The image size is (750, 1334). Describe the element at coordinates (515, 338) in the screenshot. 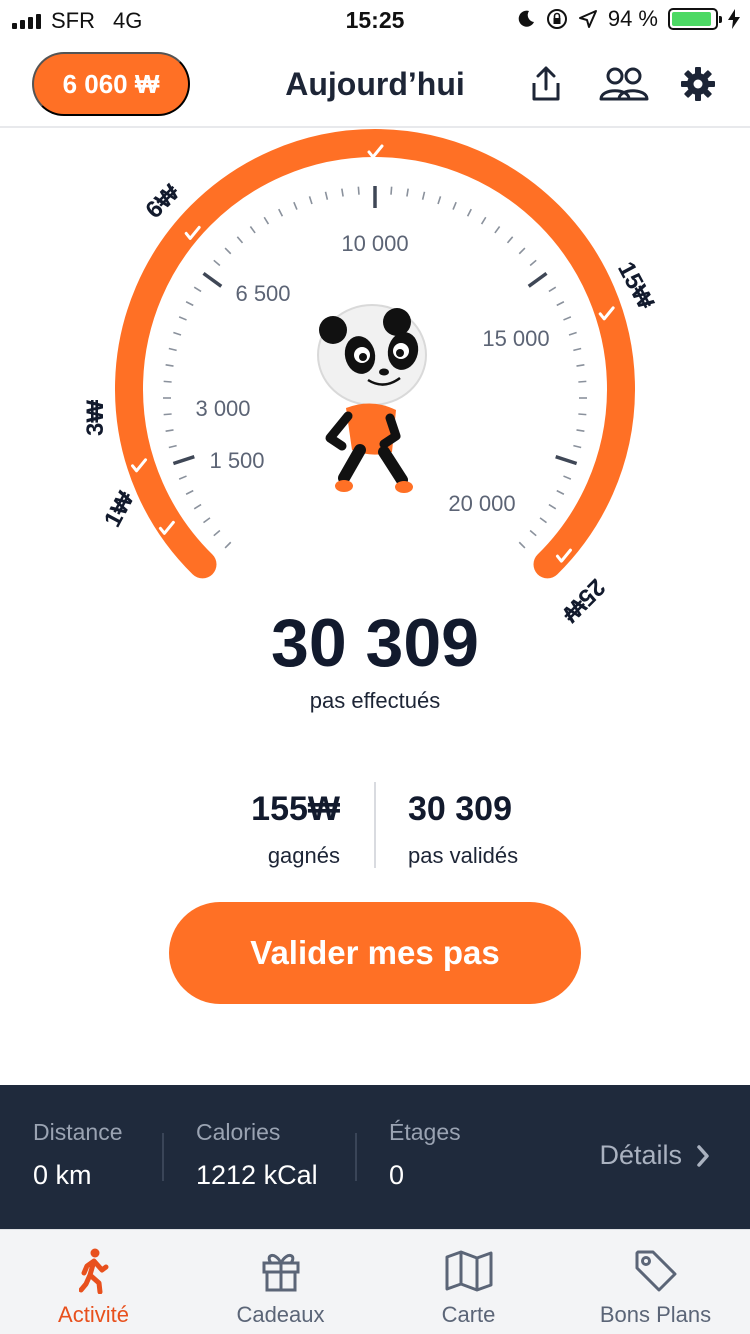

I see `gauge-label-15000: 15 000` at that location.